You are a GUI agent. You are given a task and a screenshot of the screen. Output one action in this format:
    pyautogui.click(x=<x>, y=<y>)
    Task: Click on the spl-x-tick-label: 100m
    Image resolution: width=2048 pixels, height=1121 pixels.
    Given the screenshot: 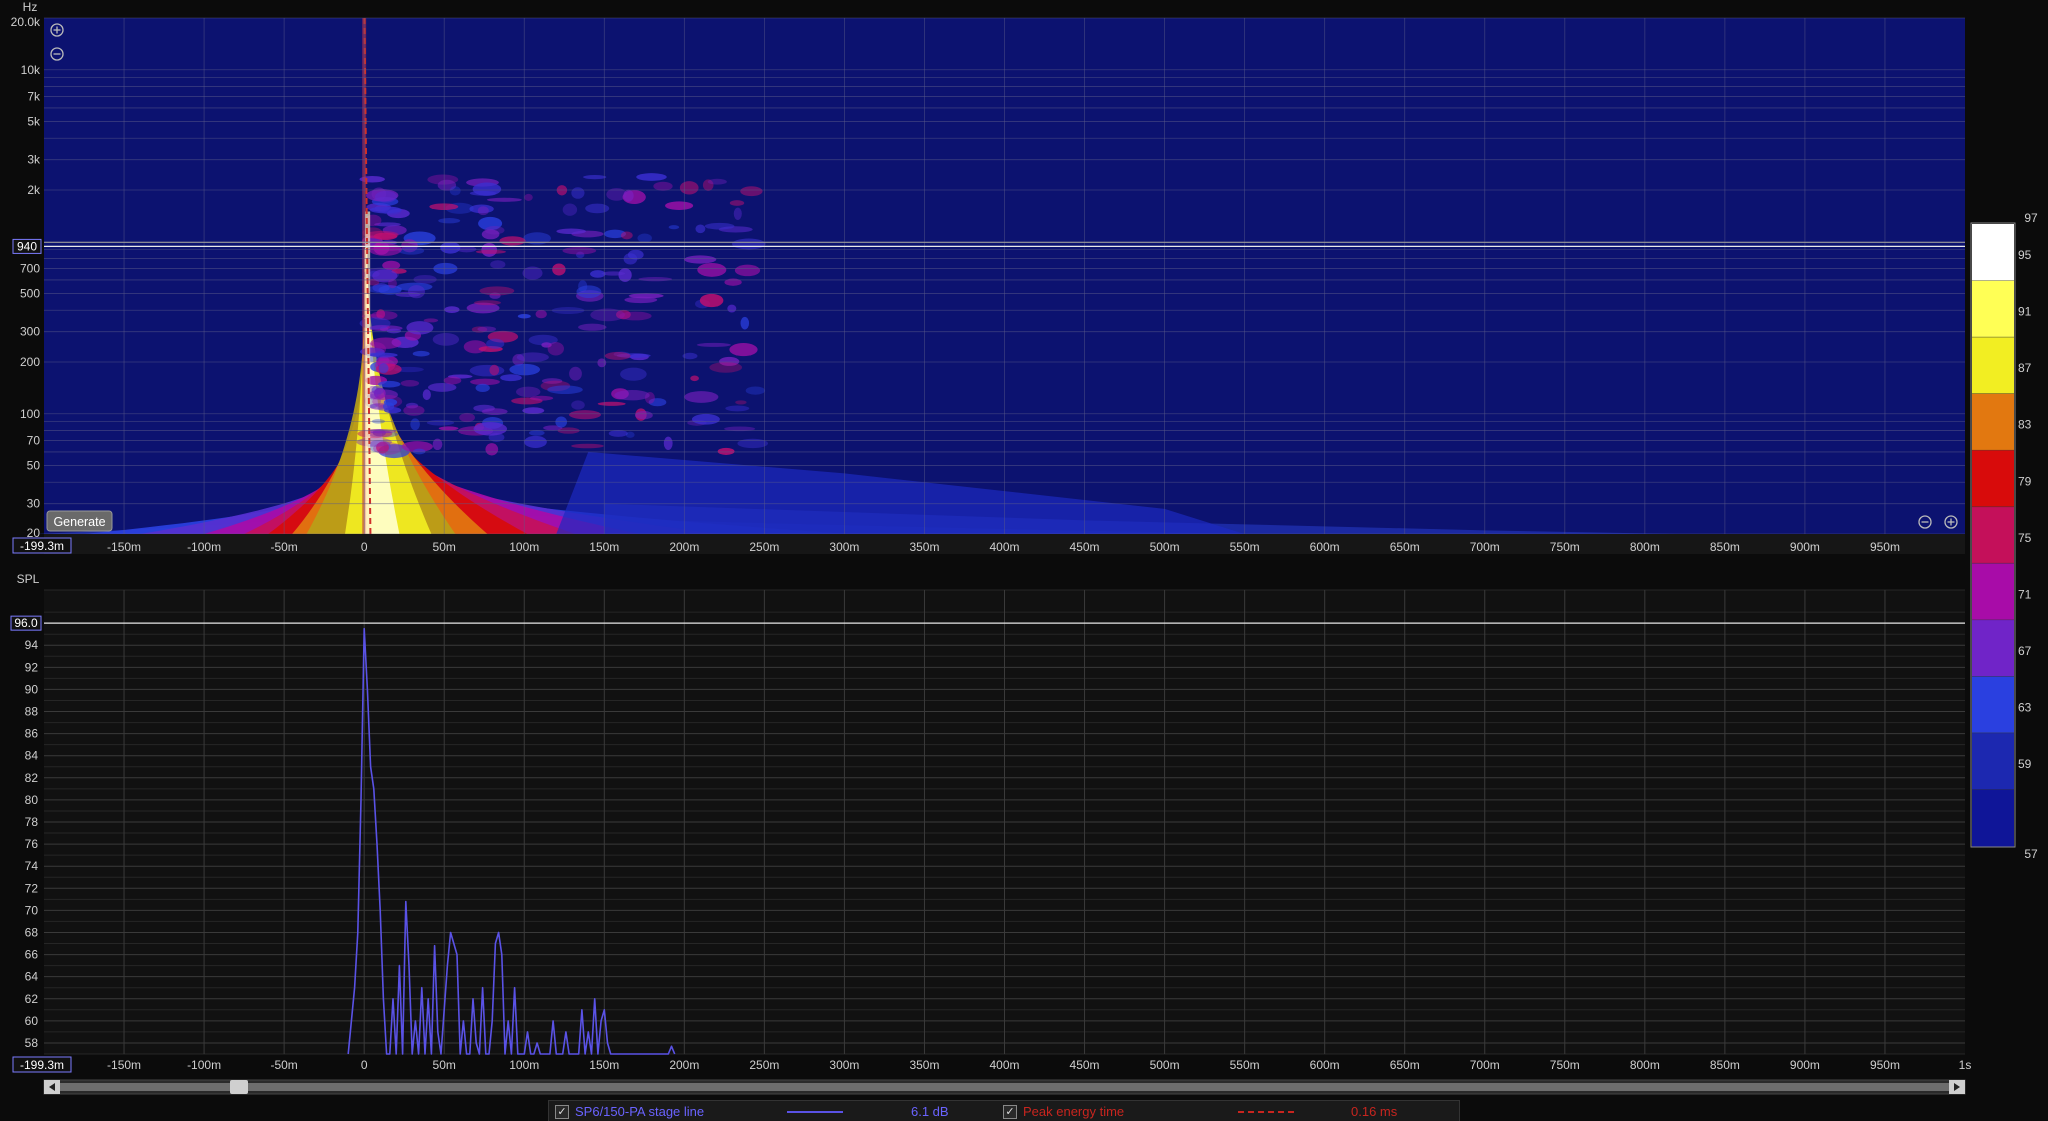 What is the action you would take?
    pyautogui.click(x=524, y=1065)
    